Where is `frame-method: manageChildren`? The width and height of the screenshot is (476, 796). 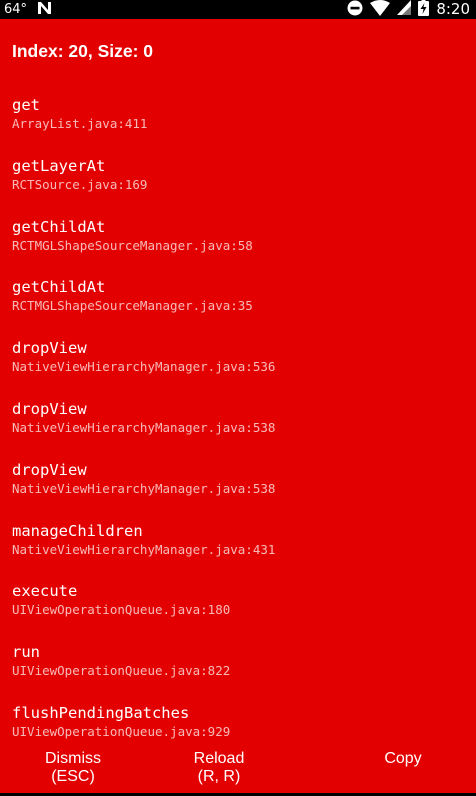 frame-method: manageChildren is located at coordinates (77, 530).